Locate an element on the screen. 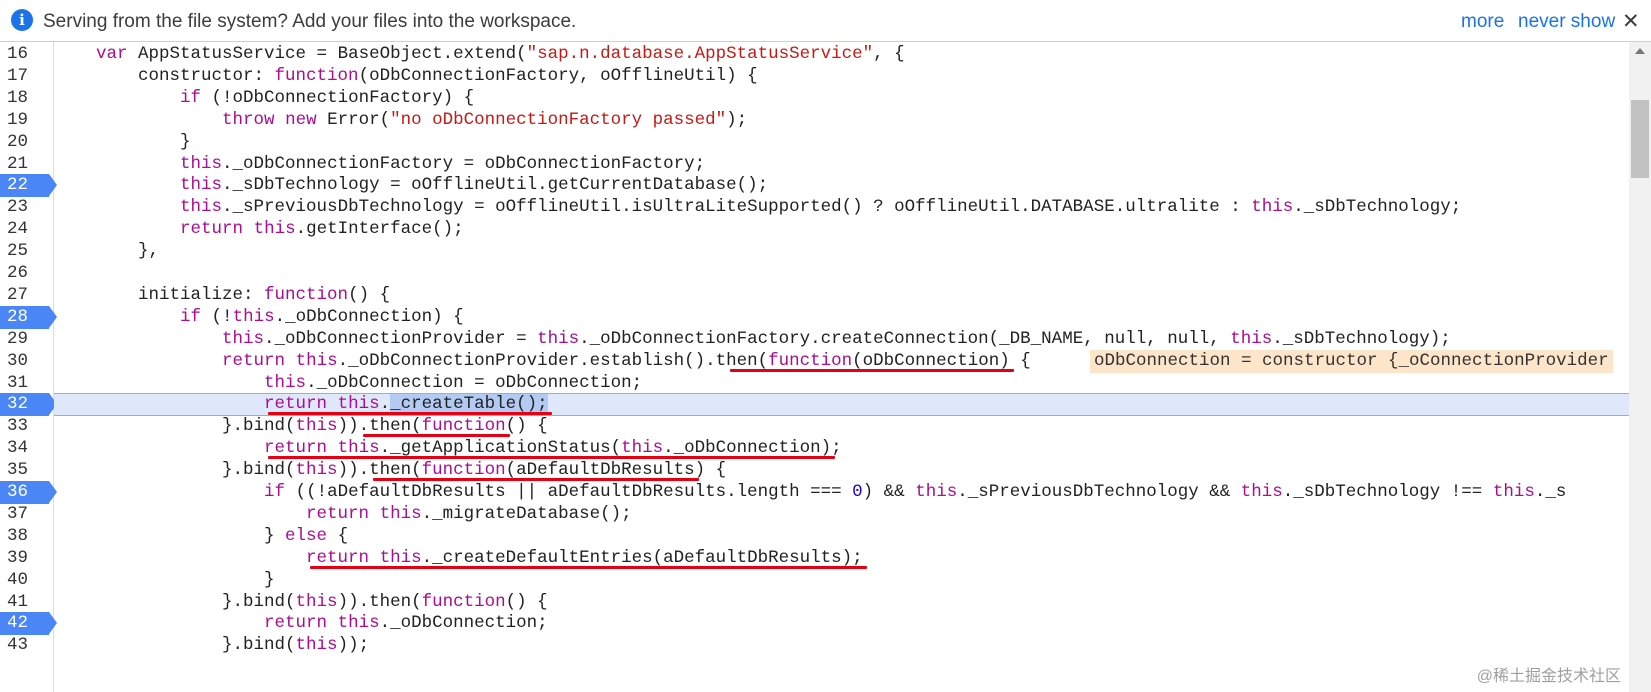  line-number-30: 30 is located at coordinates (26, 361).